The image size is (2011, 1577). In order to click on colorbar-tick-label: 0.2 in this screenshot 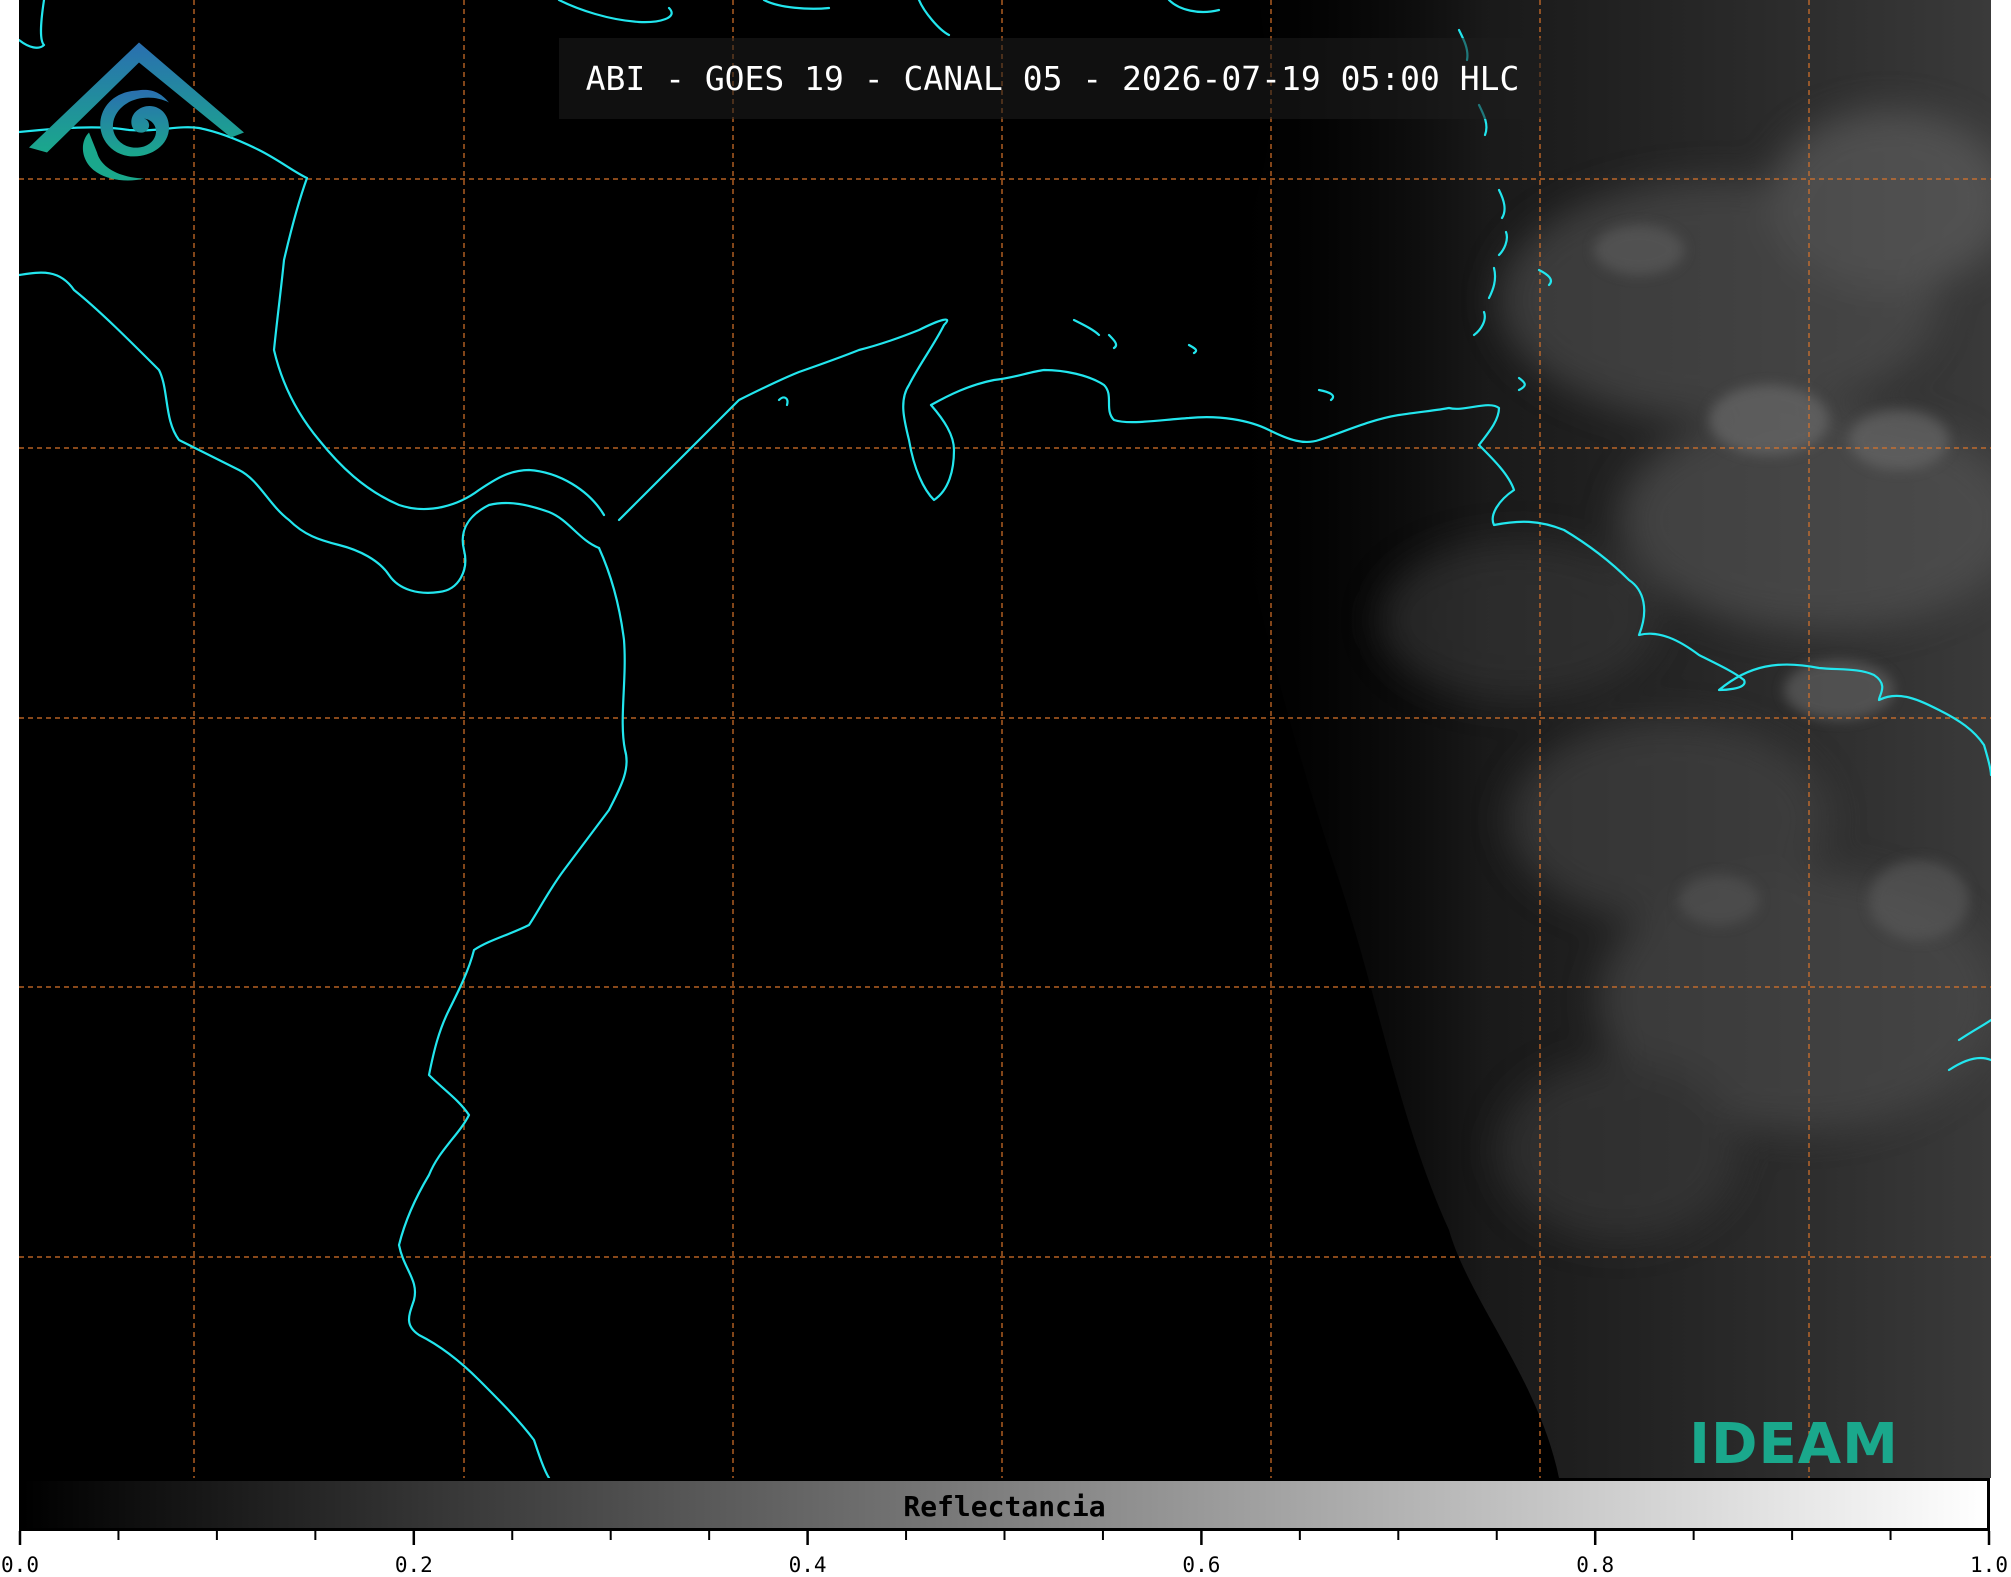, I will do `click(413, 1565)`.